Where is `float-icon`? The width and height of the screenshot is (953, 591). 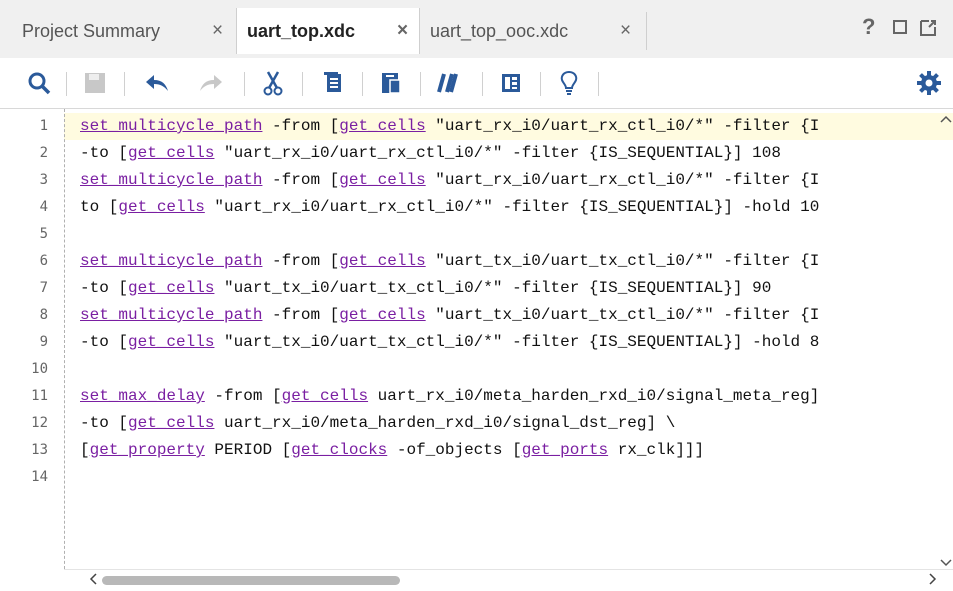 float-icon is located at coordinates (928, 30).